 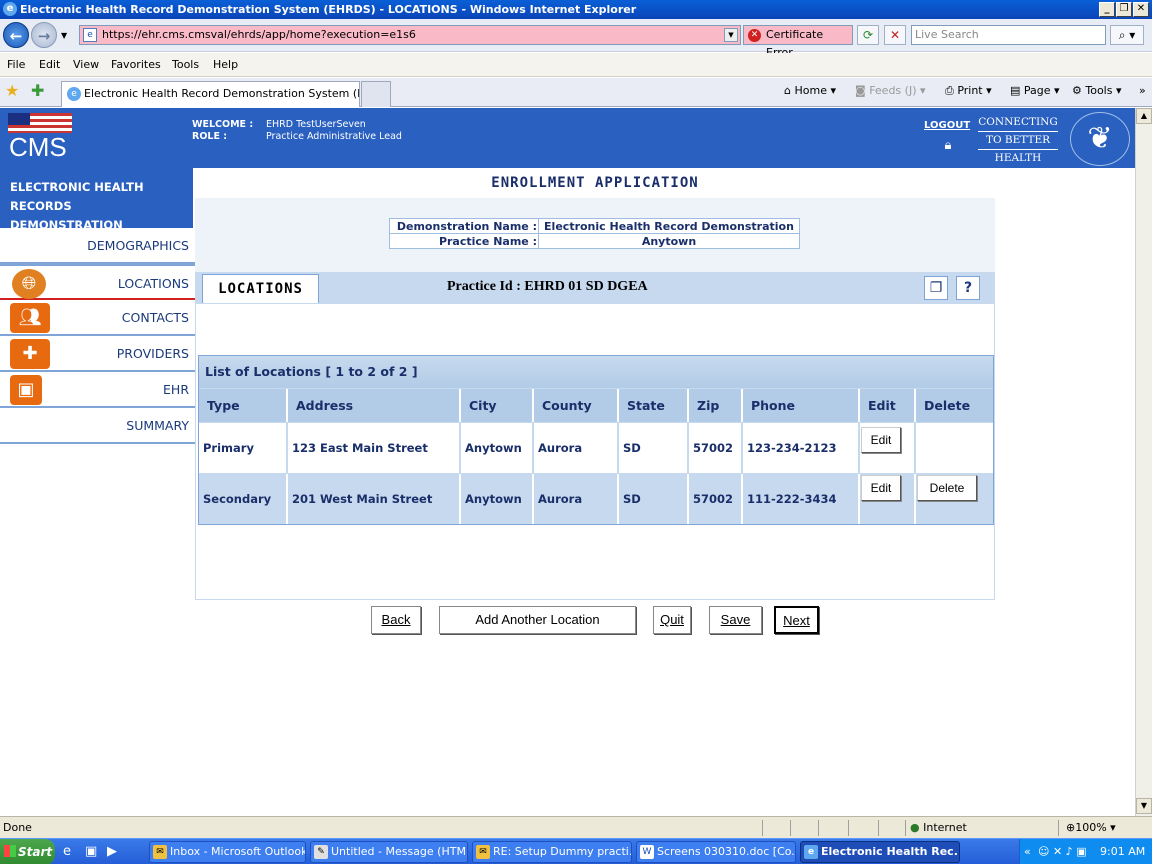 I want to click on column-header: State, so click(x=654, y=405).